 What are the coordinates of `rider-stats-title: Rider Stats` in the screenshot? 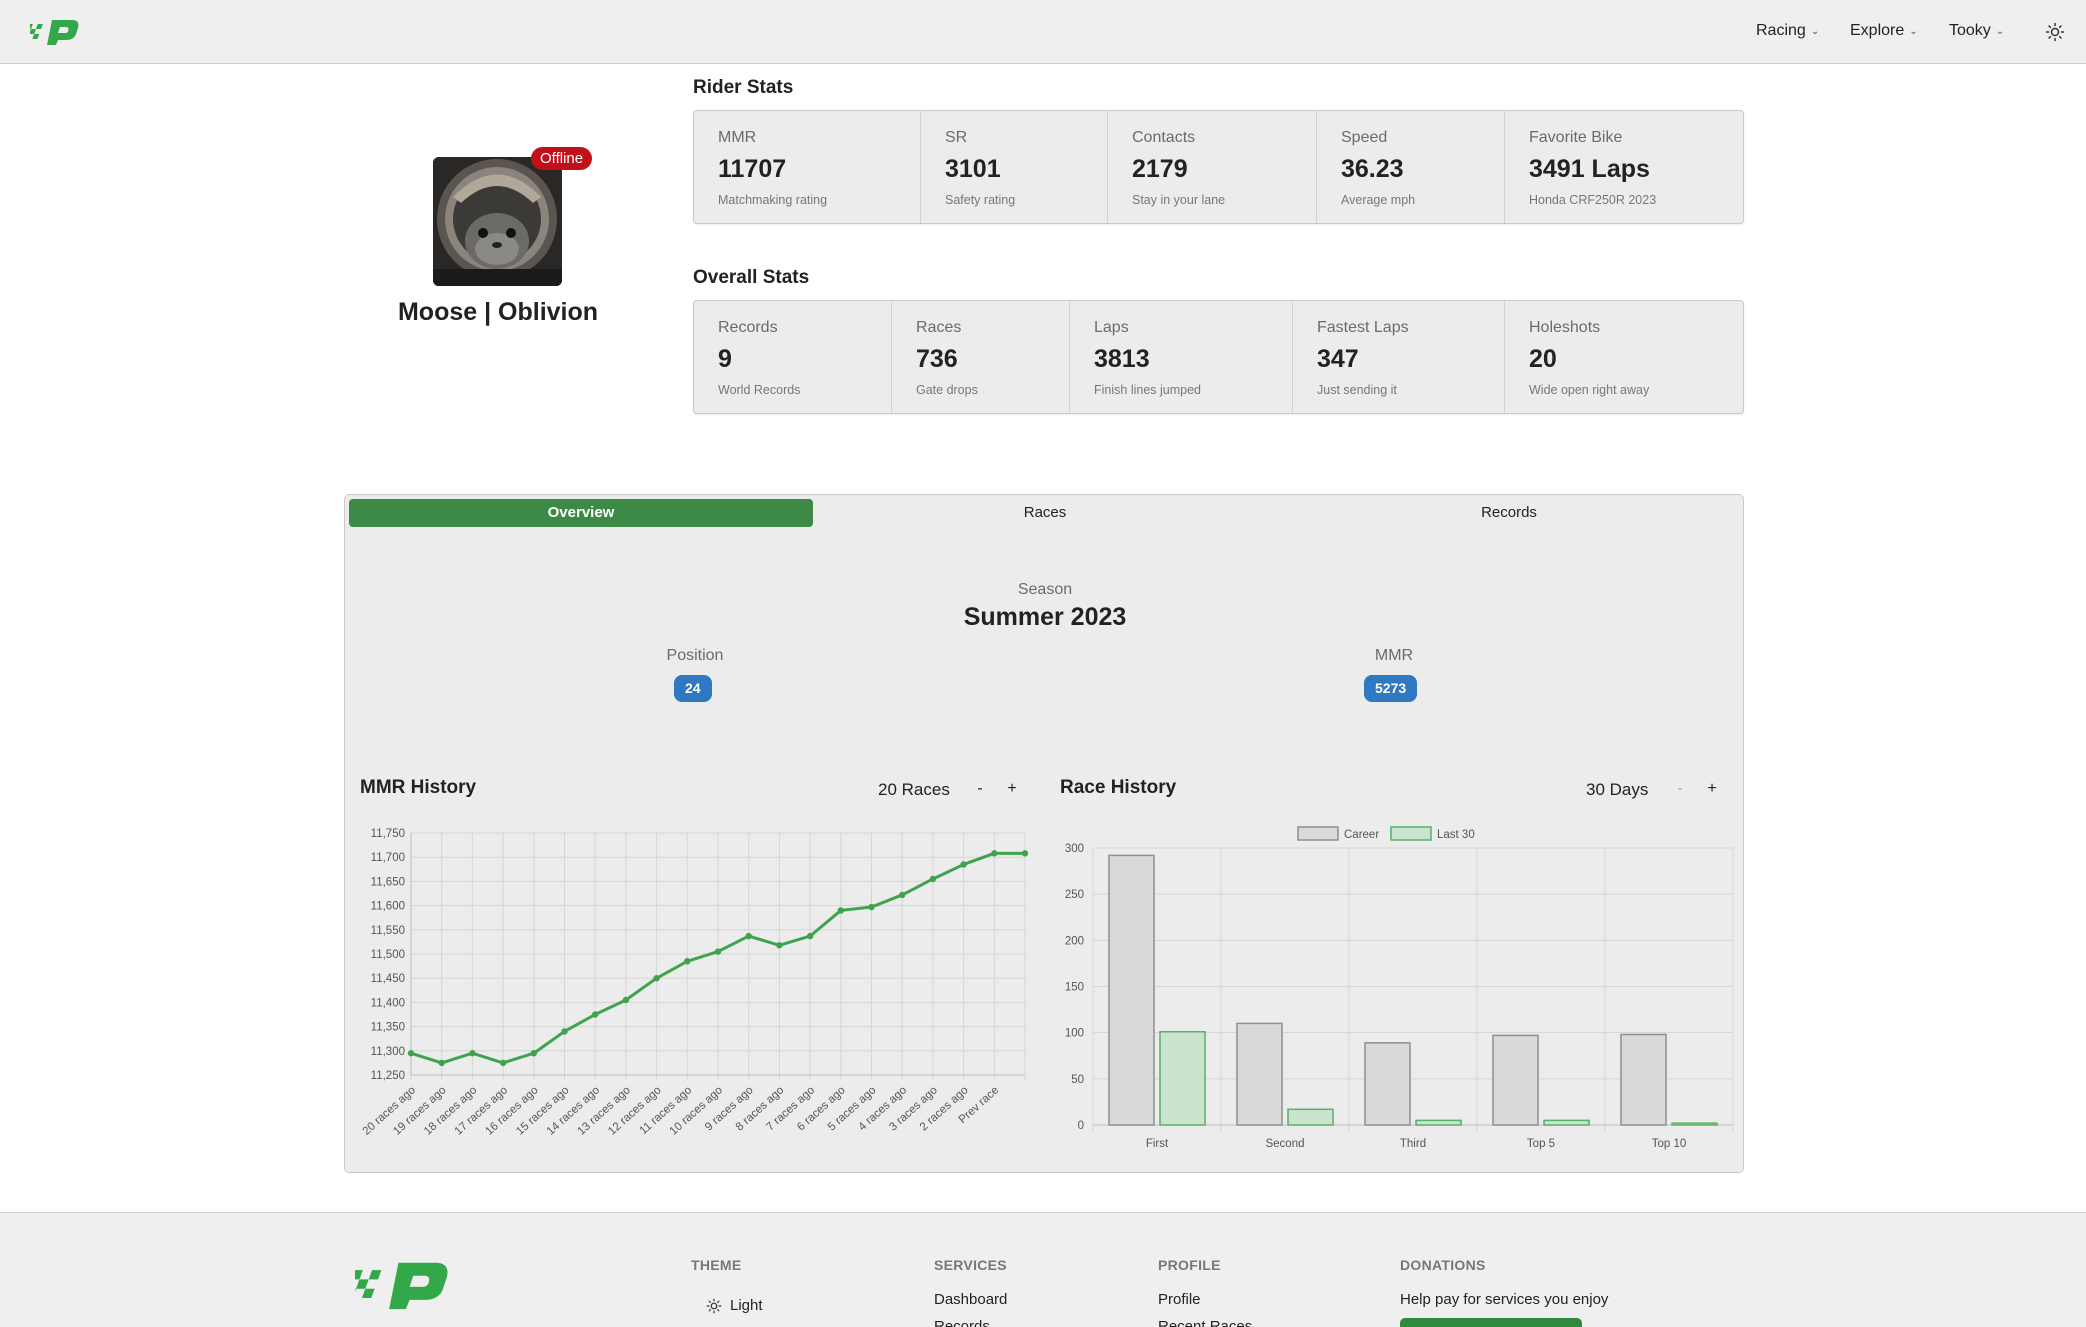 It's located at (743, 87).